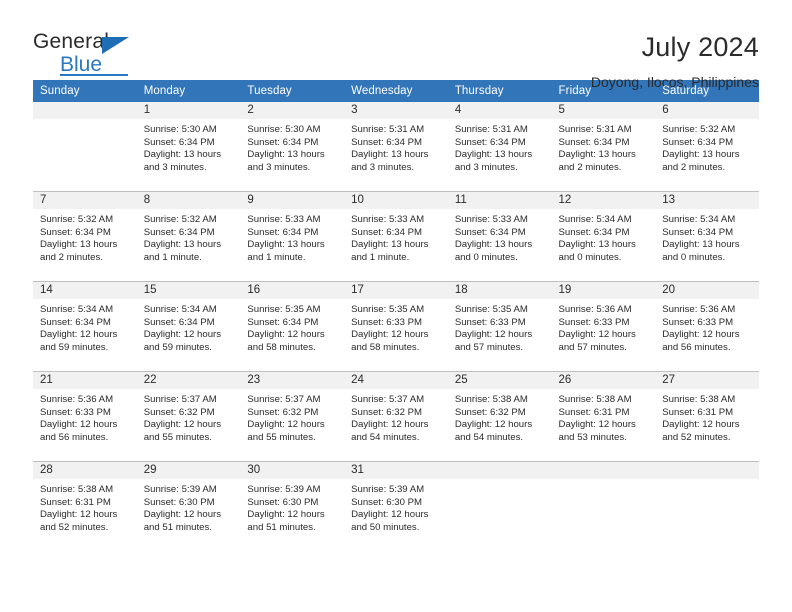 This screenshot has height=612, width=792. What do you see at coordinates (388, 129) in the screenshot?
I see `sunrise-text: Sunrise: 5:31 AM` at bounding box center [388, 129].